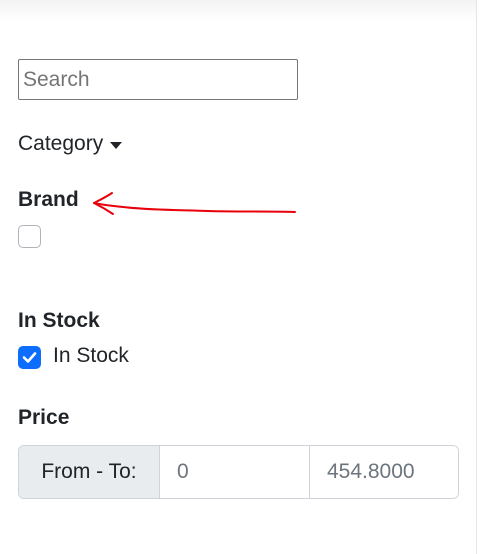 The image size is (495, 554). Describe the element at coordinates (89, 472) in the screenshot. I see `price-range-label: From - To:` at that location.